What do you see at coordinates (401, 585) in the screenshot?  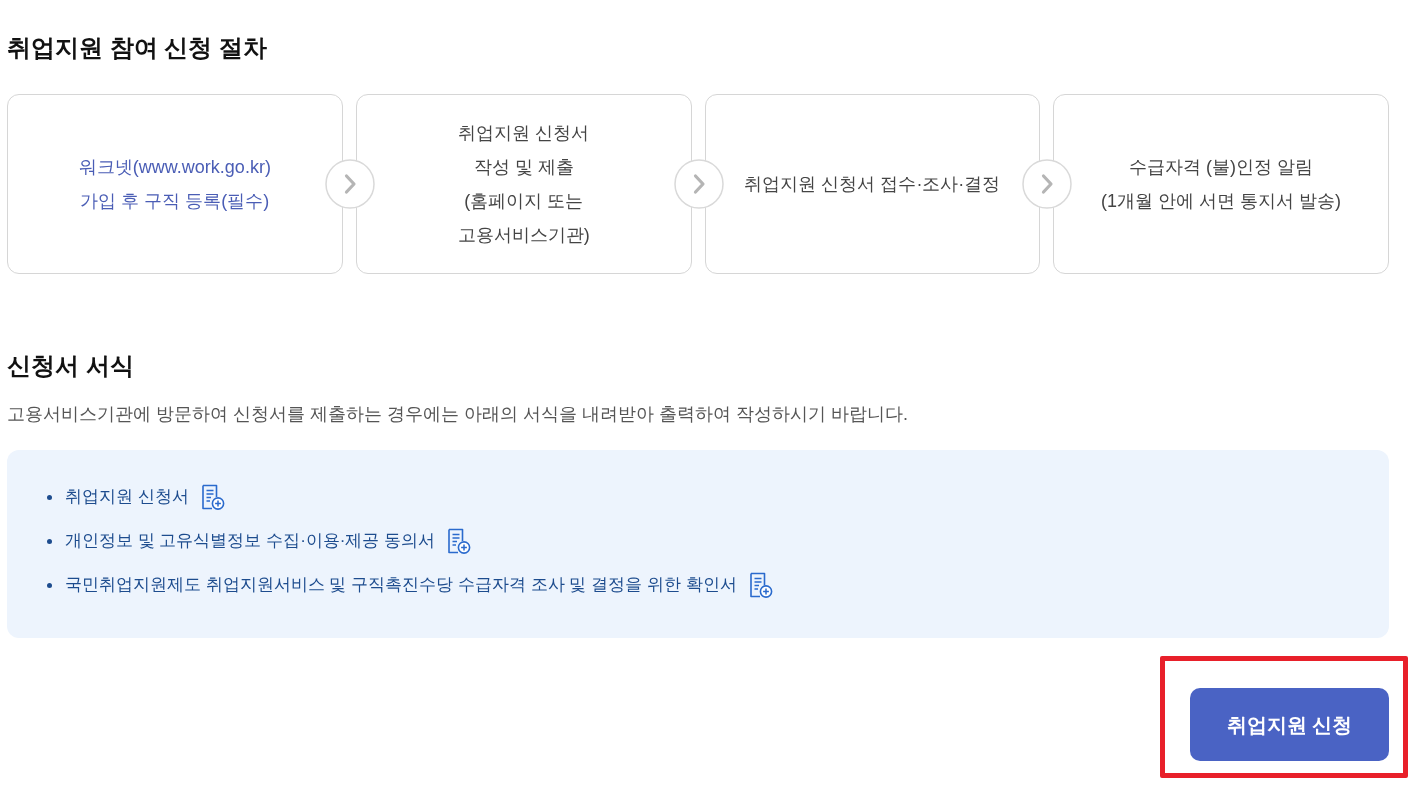 I see `form-link: 국민취업지원제도 취업지원서비스 및 구직촉진수당 수급자격 조사 및 결정을 위한 확인서` at bounding box center [401, 585].